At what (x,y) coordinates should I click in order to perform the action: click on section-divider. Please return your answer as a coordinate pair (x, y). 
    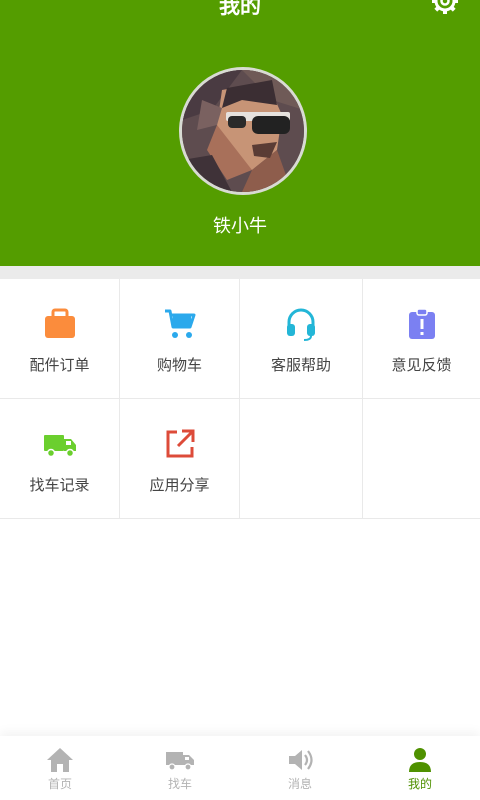
    Looking at the image, I should click on (240, 272).